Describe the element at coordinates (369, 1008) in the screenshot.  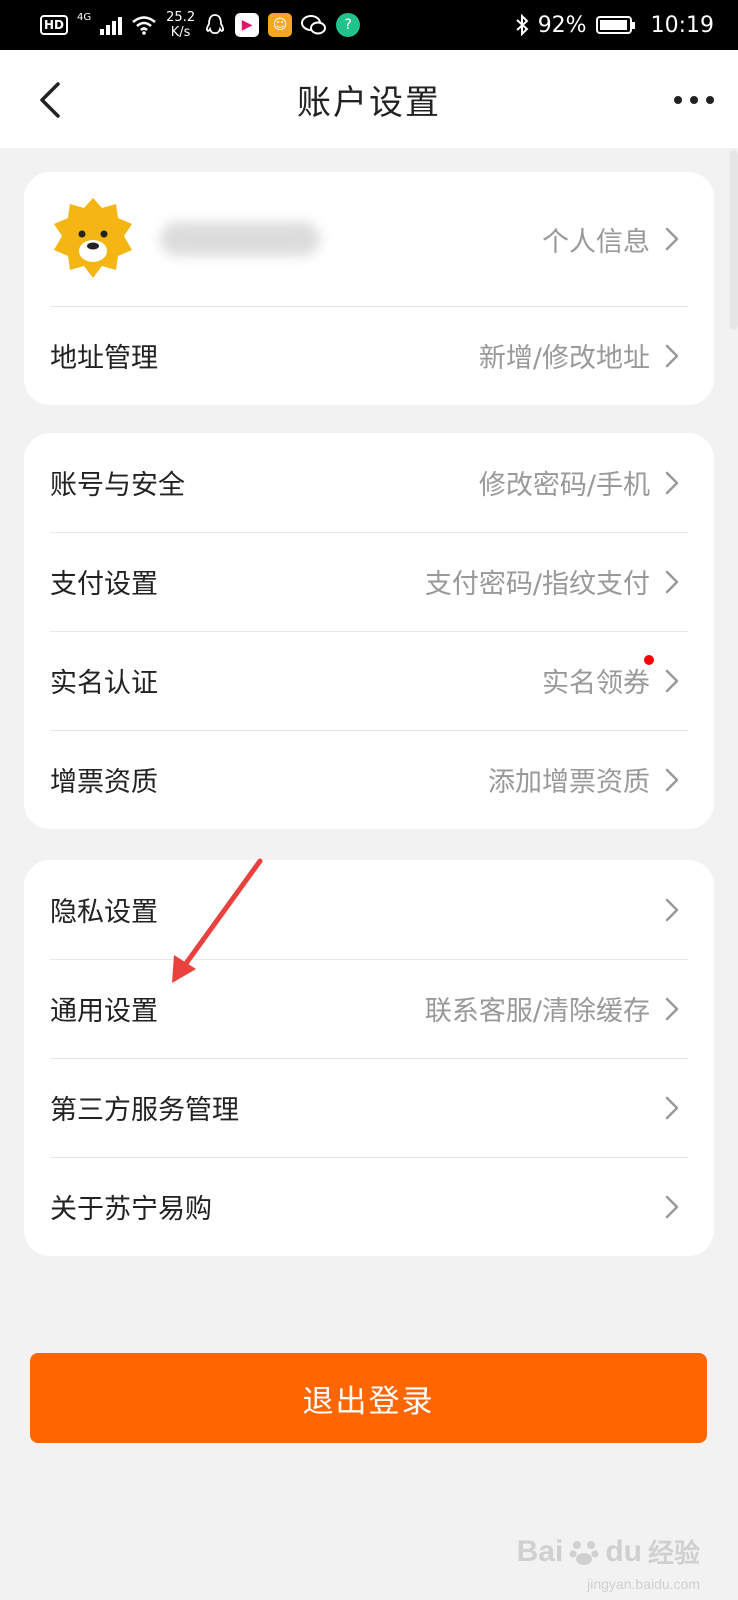
I see `settings-row-general: 通用设置 联系客服/清除缓存` at that location.